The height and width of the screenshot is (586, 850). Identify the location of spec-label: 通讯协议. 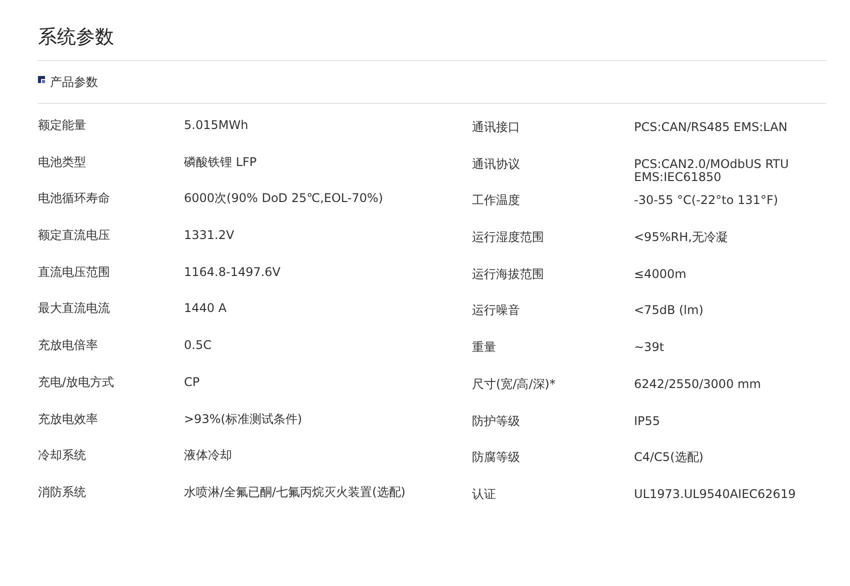
(496, 165).